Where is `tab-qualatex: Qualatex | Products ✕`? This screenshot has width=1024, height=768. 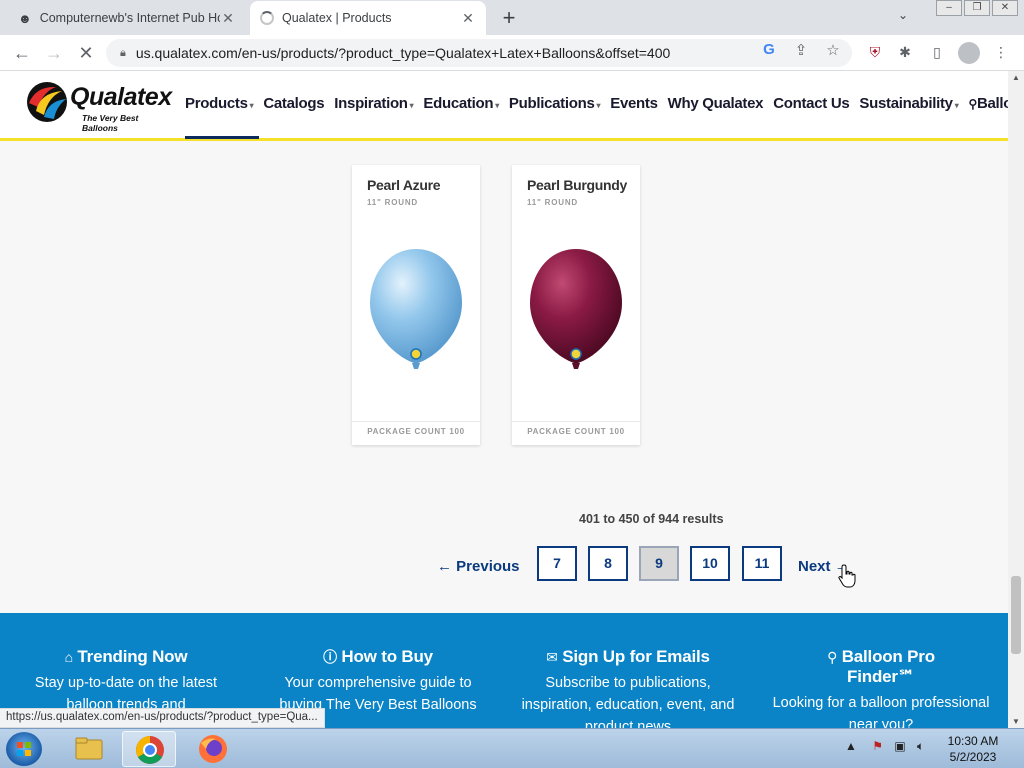
tab-qualatex: Qualatex | Products ✕ is located at coordinates (368, 18).